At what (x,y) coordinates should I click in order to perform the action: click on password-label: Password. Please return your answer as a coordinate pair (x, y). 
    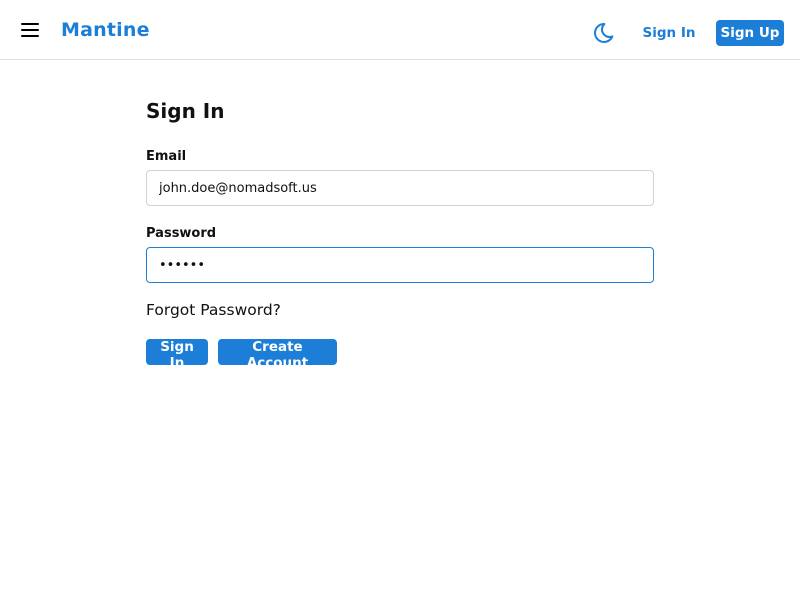
    Looking at the image, I should click on (181, 233).